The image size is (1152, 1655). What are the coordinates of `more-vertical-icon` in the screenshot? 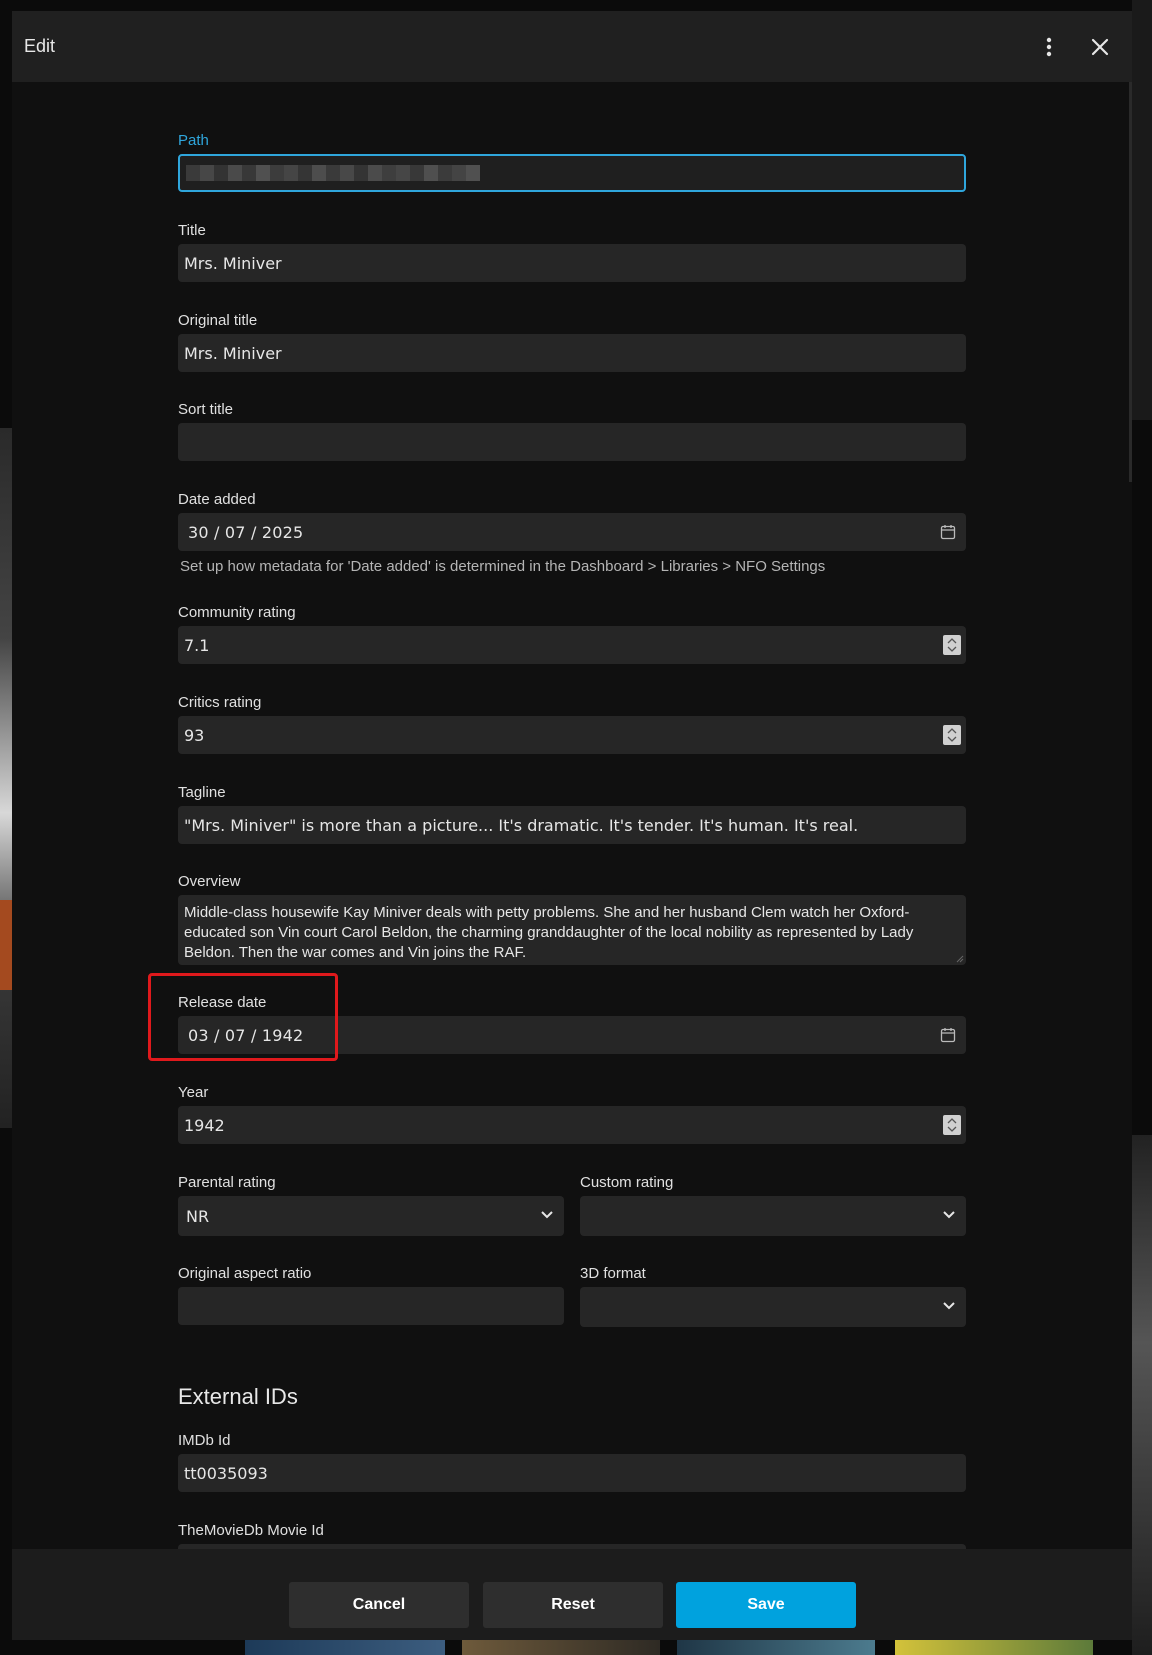 It's located at (1049, 47).